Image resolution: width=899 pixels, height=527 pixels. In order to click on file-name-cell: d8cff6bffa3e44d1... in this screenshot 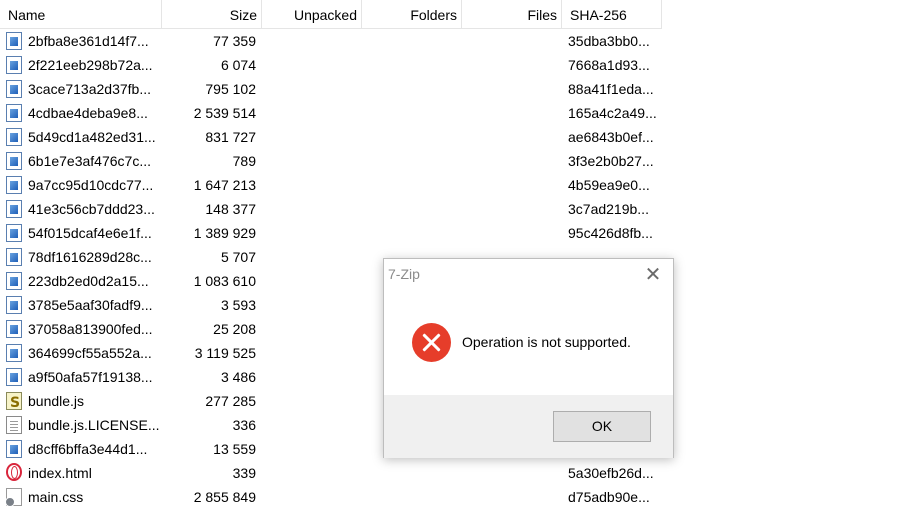, I will do `click(84, 449)`.